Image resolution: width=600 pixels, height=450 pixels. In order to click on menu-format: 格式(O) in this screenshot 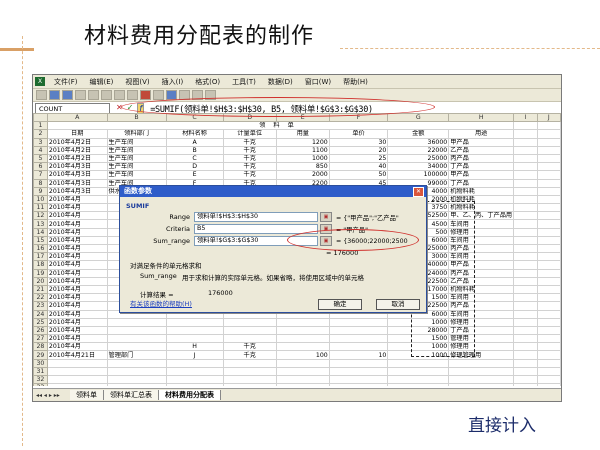, I will do `click(207, 82)`.